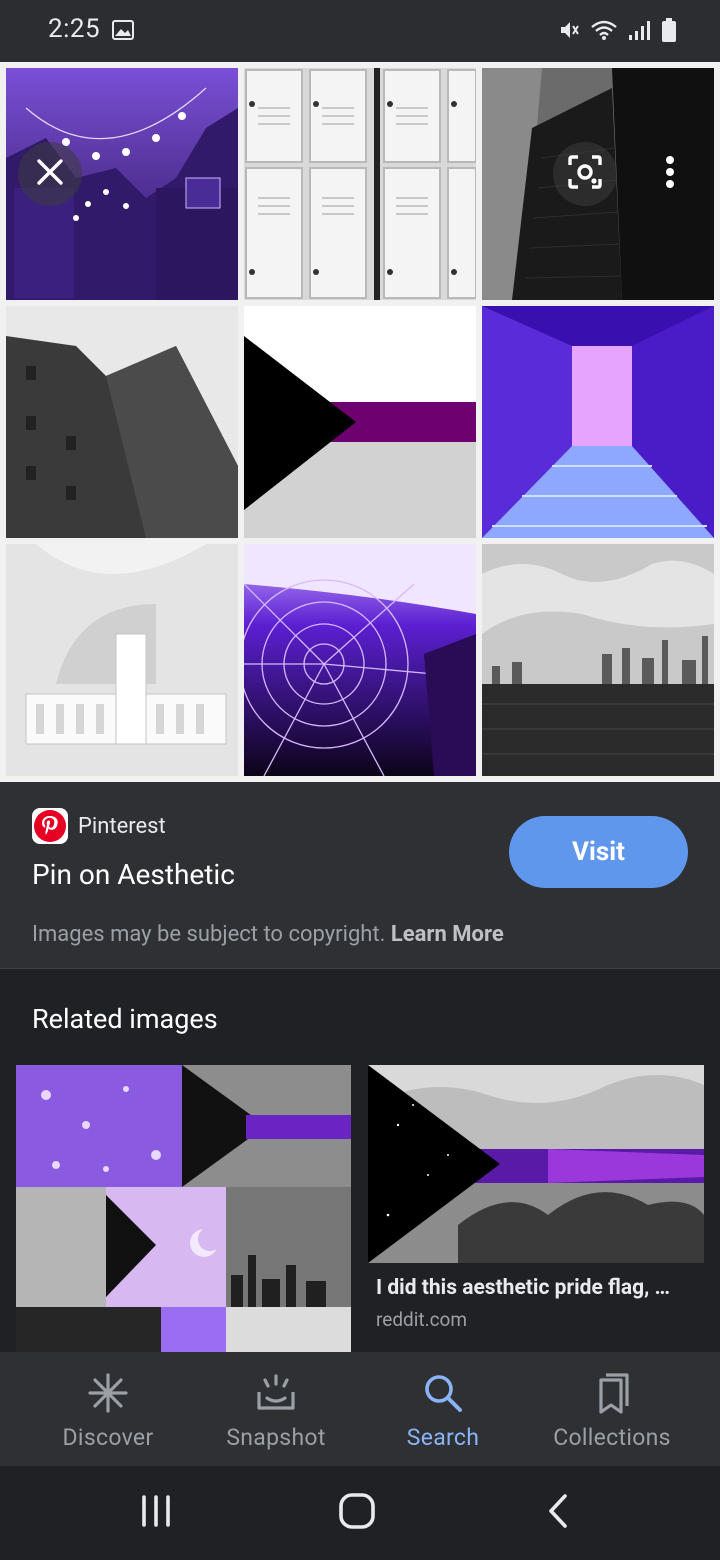 This screenshot has height=1560, width=720. What do you see at coordinates (74, 29) in the screenshot?
I see `status-time: 2:25` at bounding box center [74, 29].